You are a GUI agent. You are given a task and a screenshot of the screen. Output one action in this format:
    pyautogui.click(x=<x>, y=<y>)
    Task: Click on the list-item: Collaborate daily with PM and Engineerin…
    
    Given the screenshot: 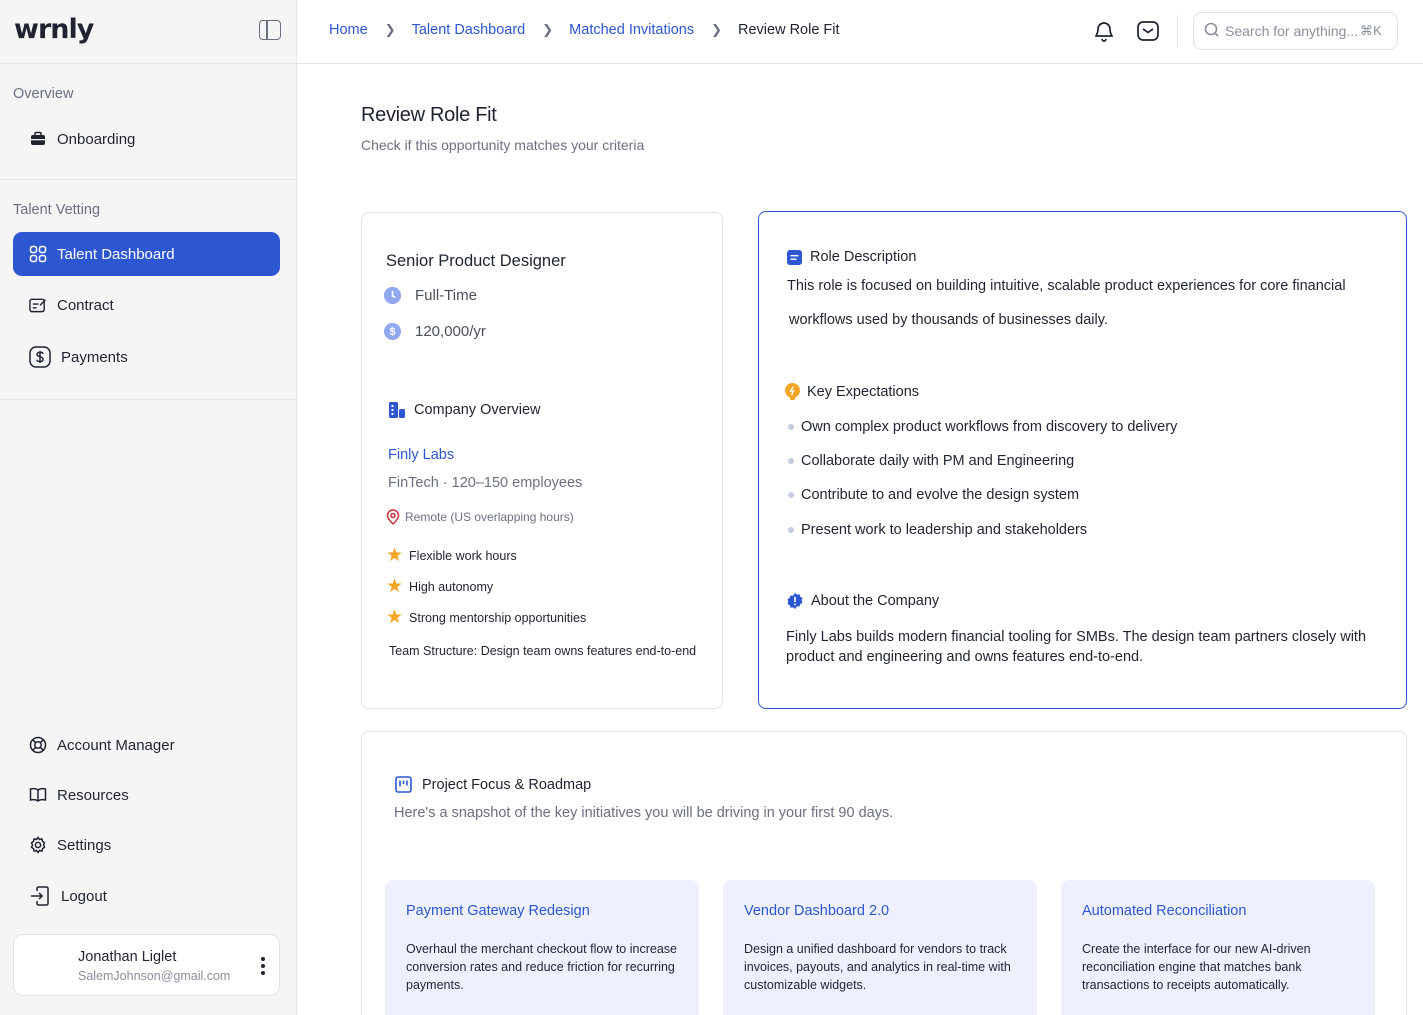 What is the action you would take?
    pyautogui.click(x=982, y=461)
    